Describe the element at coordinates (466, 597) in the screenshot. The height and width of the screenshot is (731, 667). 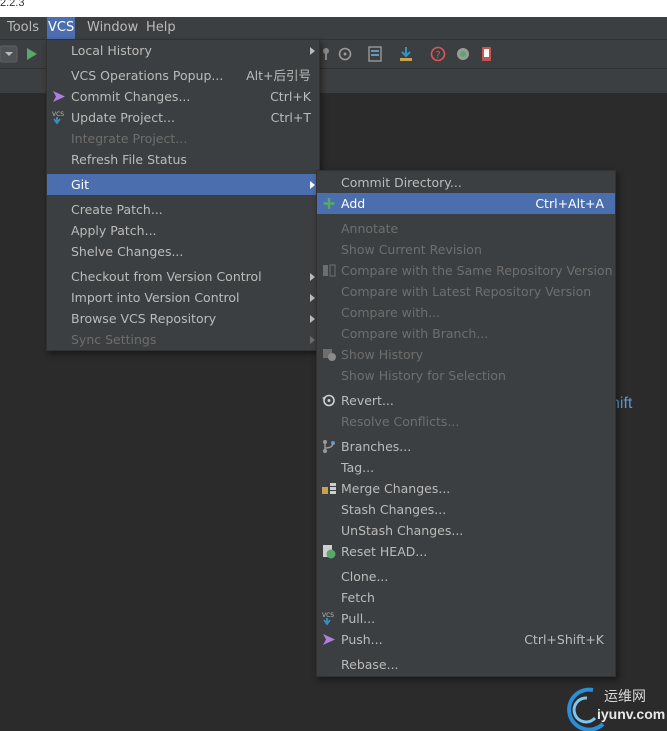
I see `git-item-fetch: Fetch` at that location.